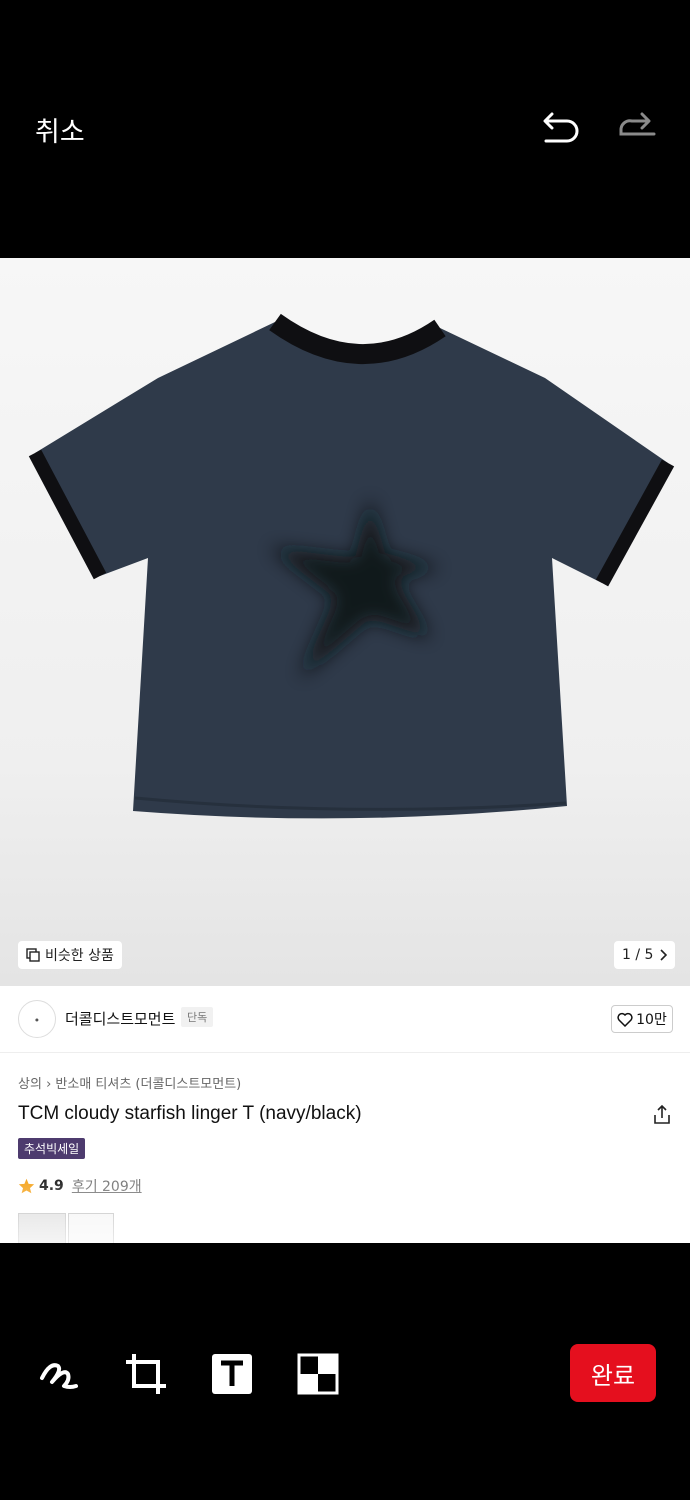  What do you see at coordinates (79, 956) in the screenshot?
I see `similar-products-label: 비슷한 상품` at bounding box center [79, 956].